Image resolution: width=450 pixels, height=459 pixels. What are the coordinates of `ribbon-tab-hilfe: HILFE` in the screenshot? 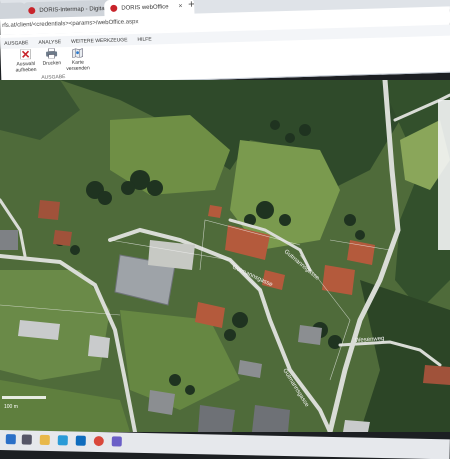 It's located at (144, 39).